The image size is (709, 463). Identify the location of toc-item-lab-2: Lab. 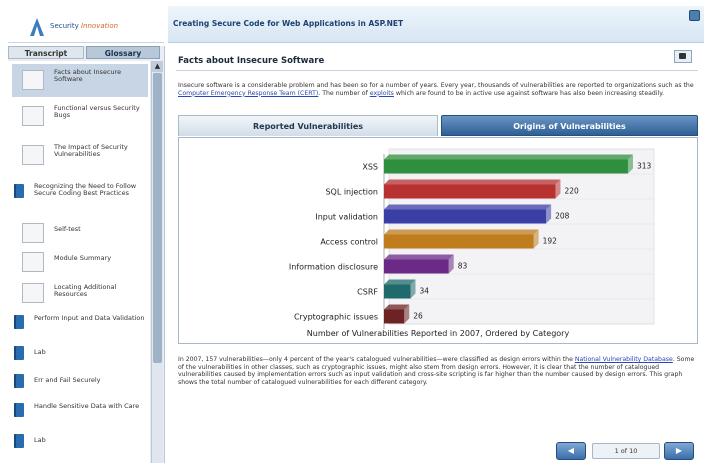
(80, 442).